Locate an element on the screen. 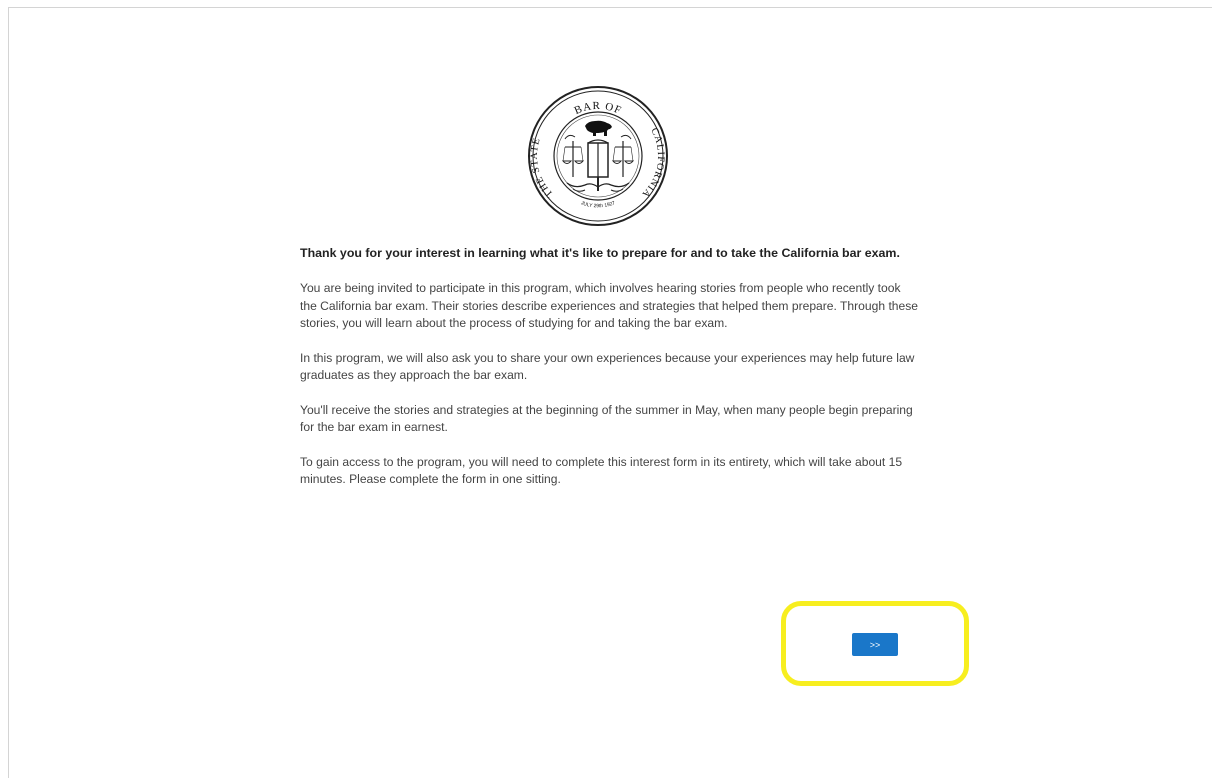  next-button: >> is located at coordinates (875, 644).